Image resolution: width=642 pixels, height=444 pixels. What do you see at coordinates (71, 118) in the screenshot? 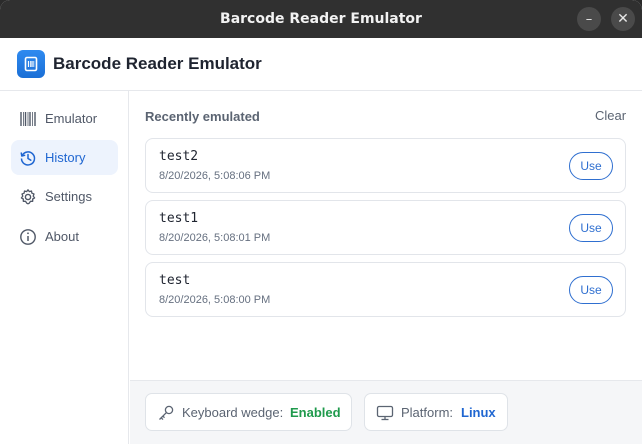
I see `sidebar-item-label: Emulator` at bounding box center [71, 118].